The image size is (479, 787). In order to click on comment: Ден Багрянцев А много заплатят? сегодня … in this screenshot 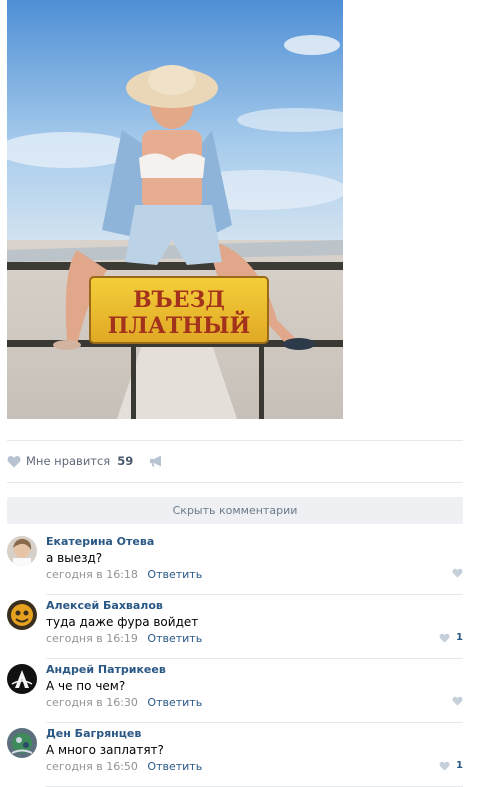, I will do `click(235, 755)`.